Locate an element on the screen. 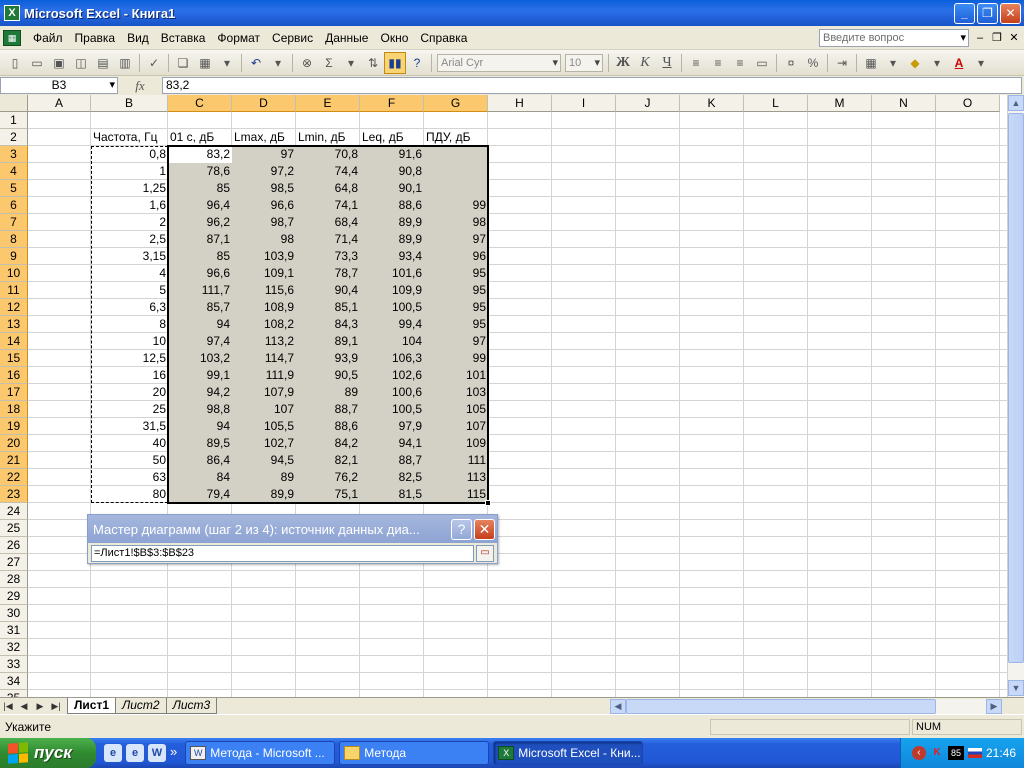 The width and height of the screenshot is (1024, 768). data-cell: 73,3 is located at coordinates (328, 256).